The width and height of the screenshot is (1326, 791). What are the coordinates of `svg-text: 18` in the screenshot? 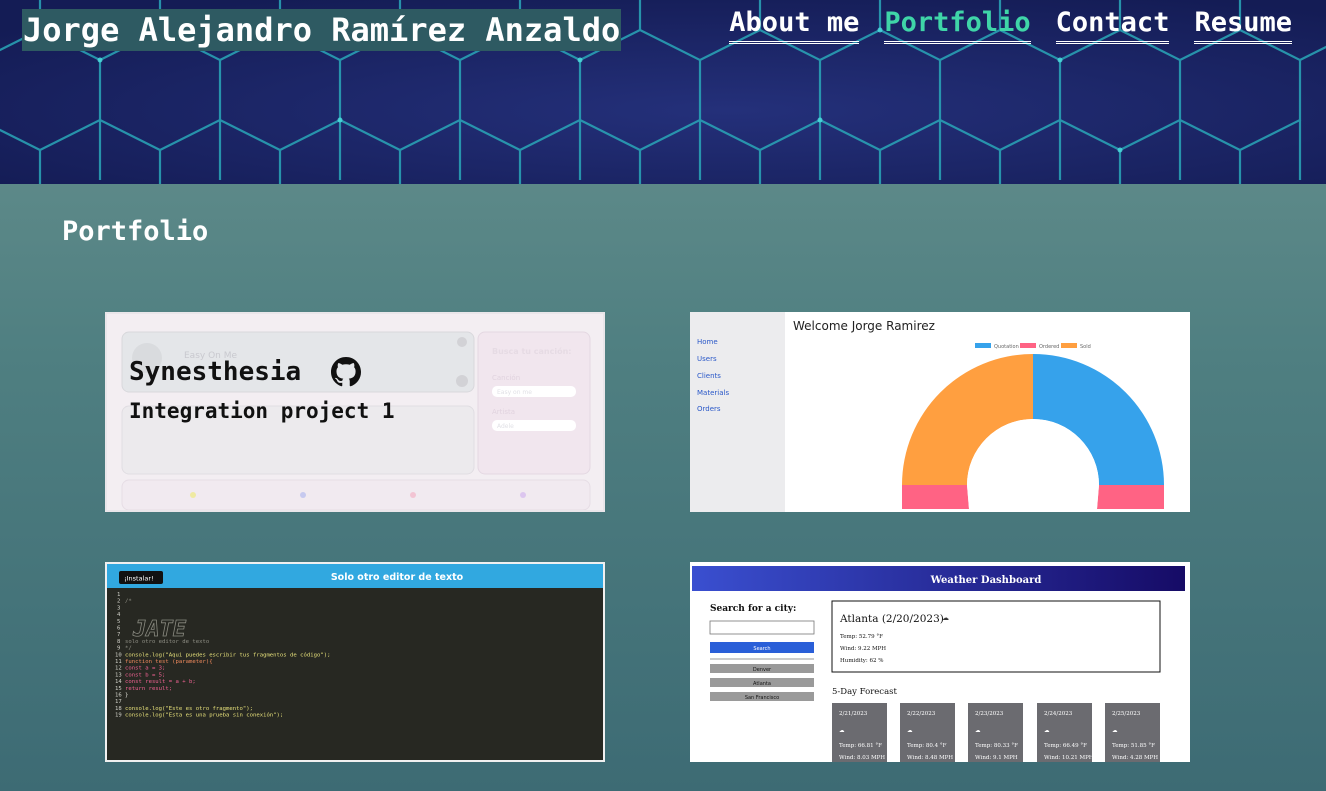 It's located at (118, 709).